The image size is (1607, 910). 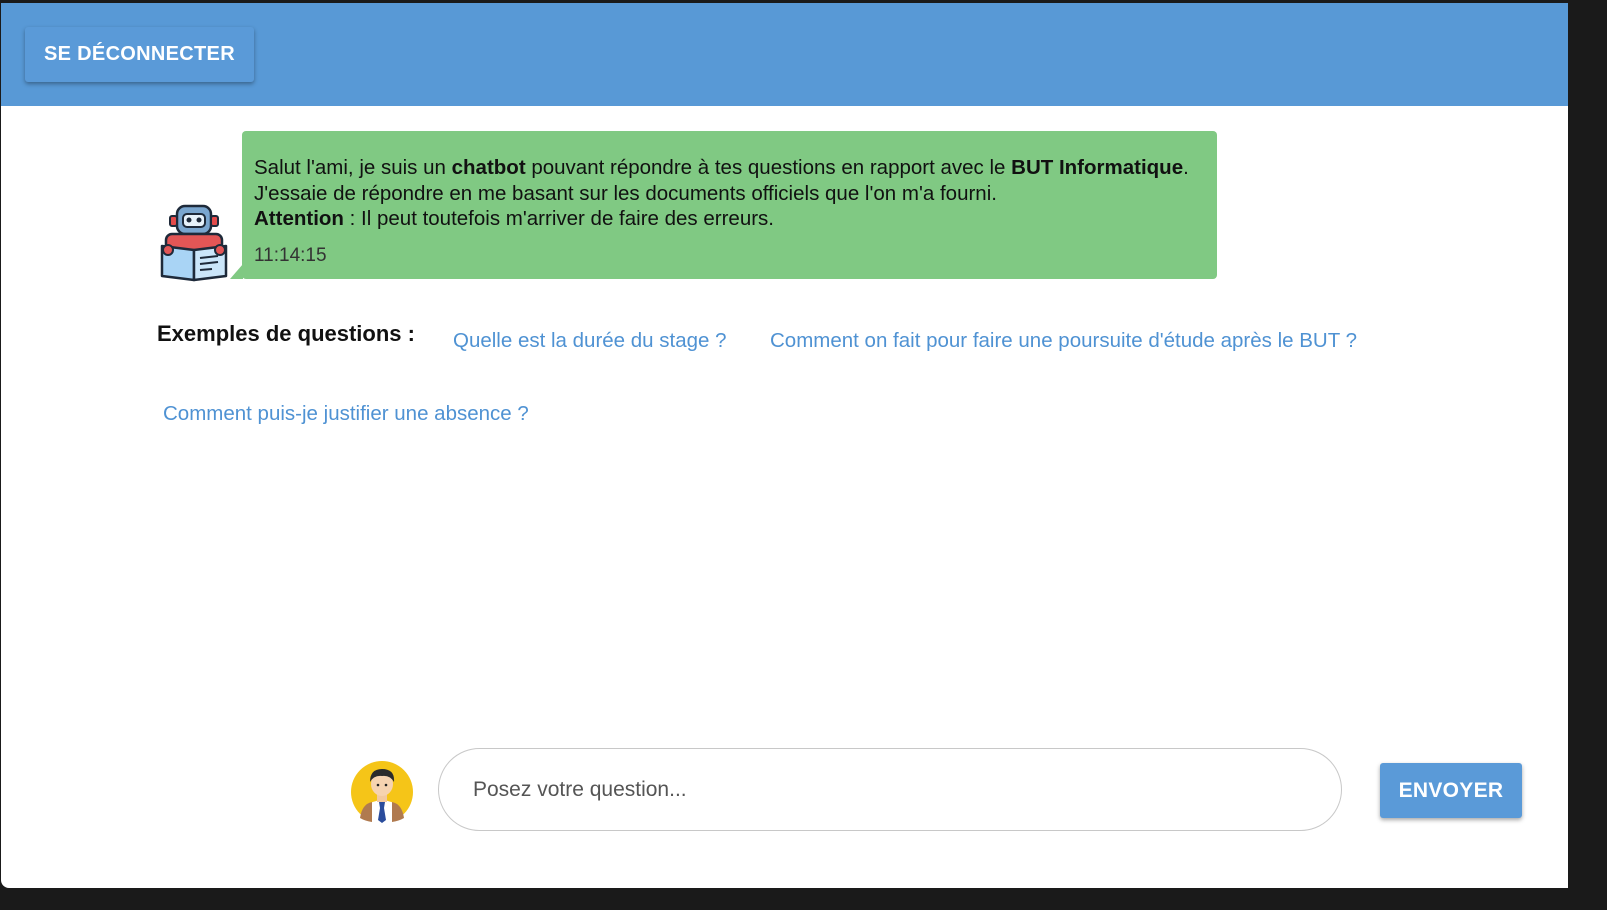 What do you see at coordinates (353, 167) in the screenshot?
I see `msg-text: Salut l'ami, je suis un` at bounding box center [353, 167].